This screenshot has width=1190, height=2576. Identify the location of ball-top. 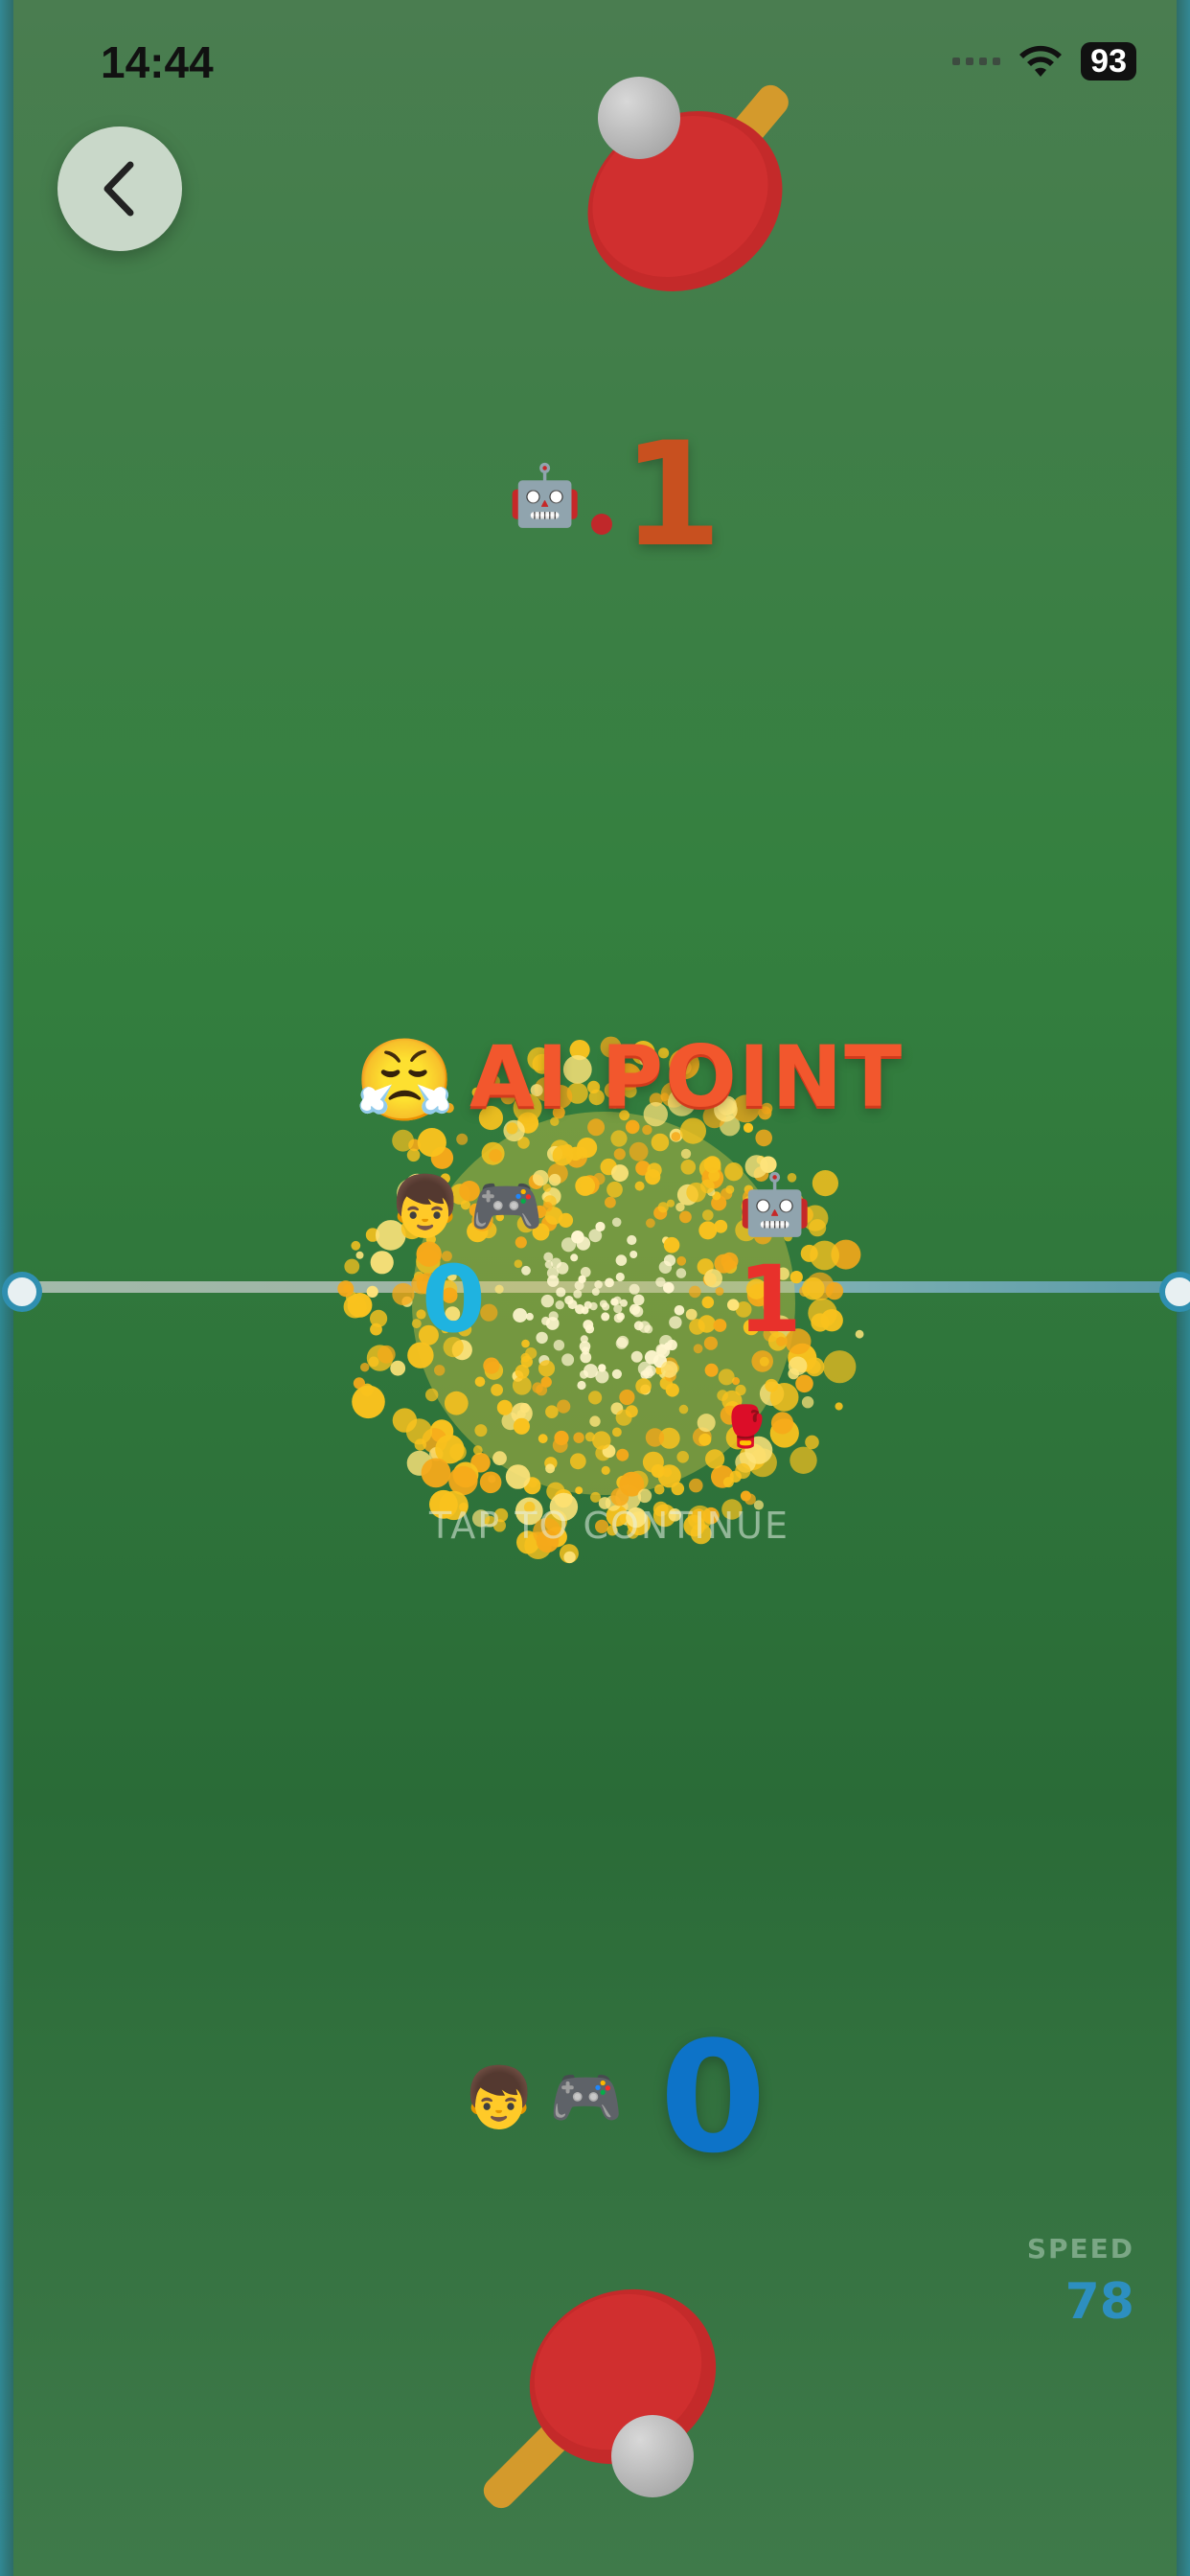
(639, 118).